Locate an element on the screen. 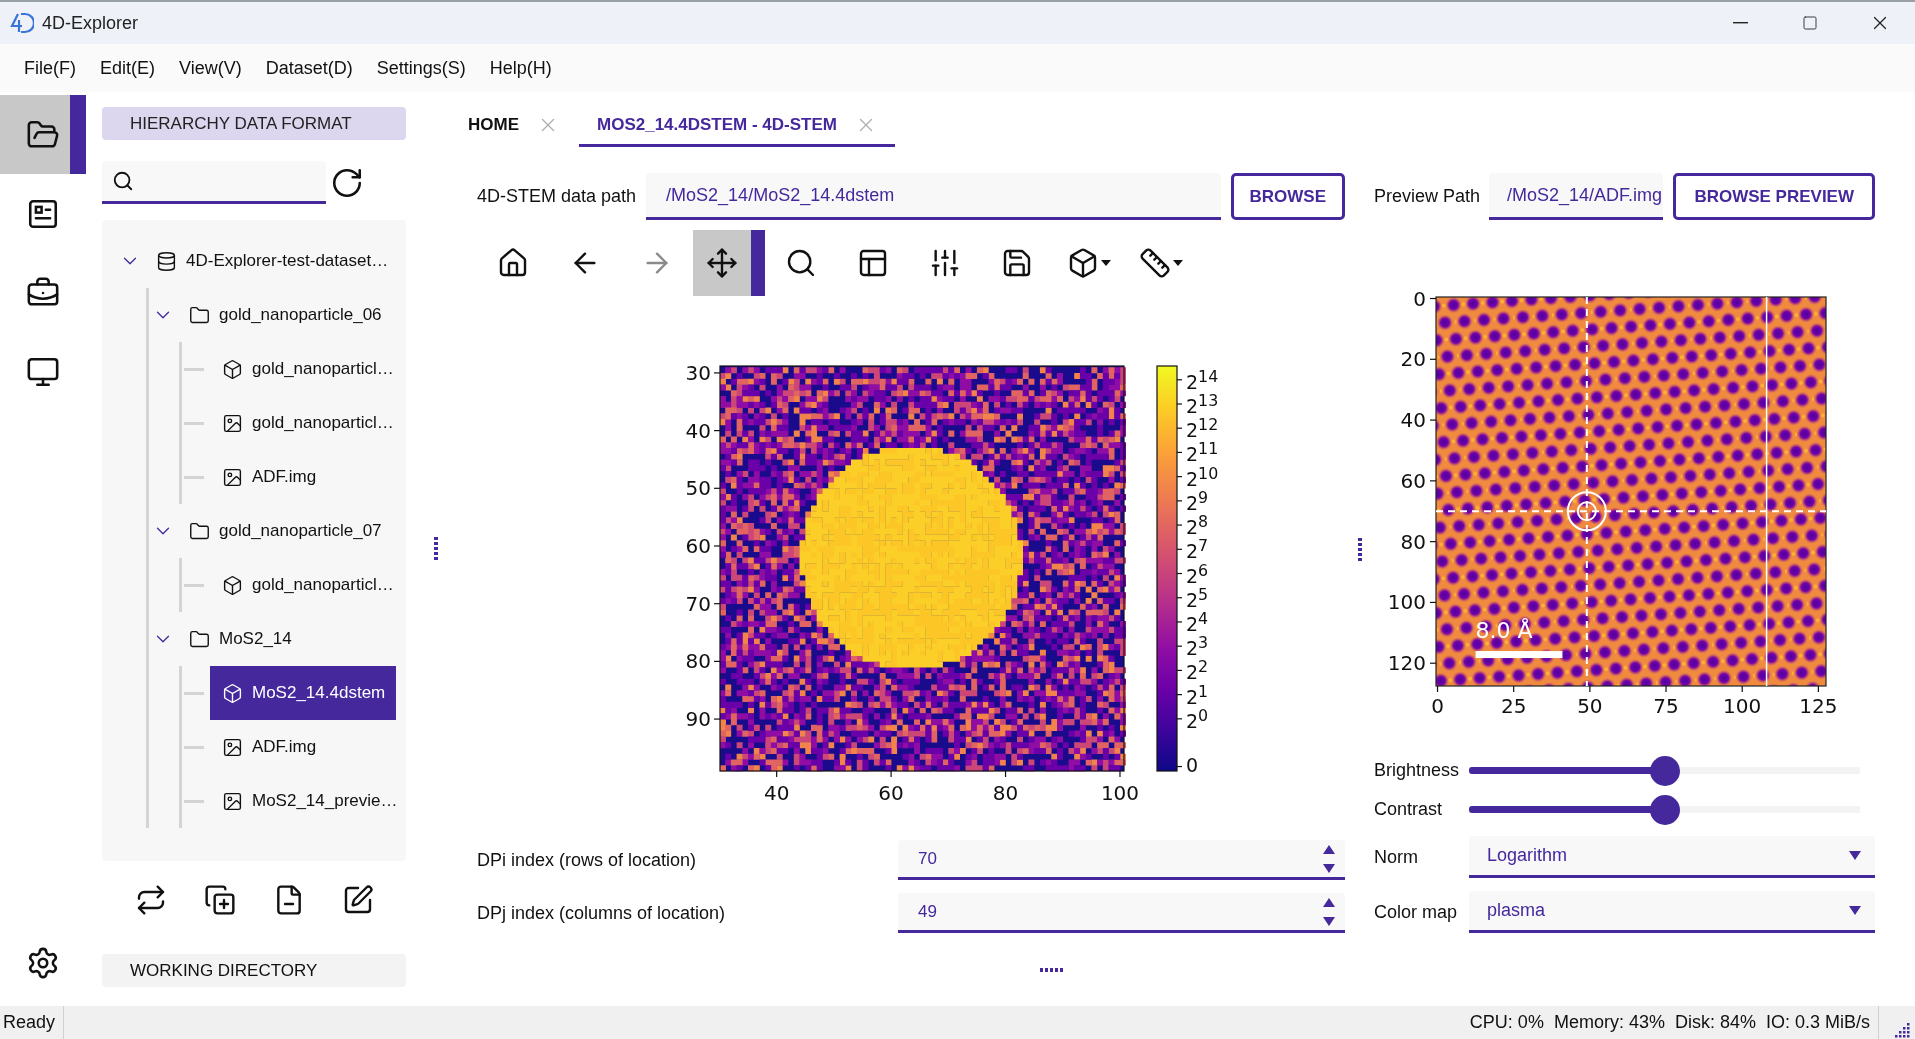 The width and height of the screenshot is (1915, 1039). dropdown-field: Logarithm is located at coordinates (1672, 857).